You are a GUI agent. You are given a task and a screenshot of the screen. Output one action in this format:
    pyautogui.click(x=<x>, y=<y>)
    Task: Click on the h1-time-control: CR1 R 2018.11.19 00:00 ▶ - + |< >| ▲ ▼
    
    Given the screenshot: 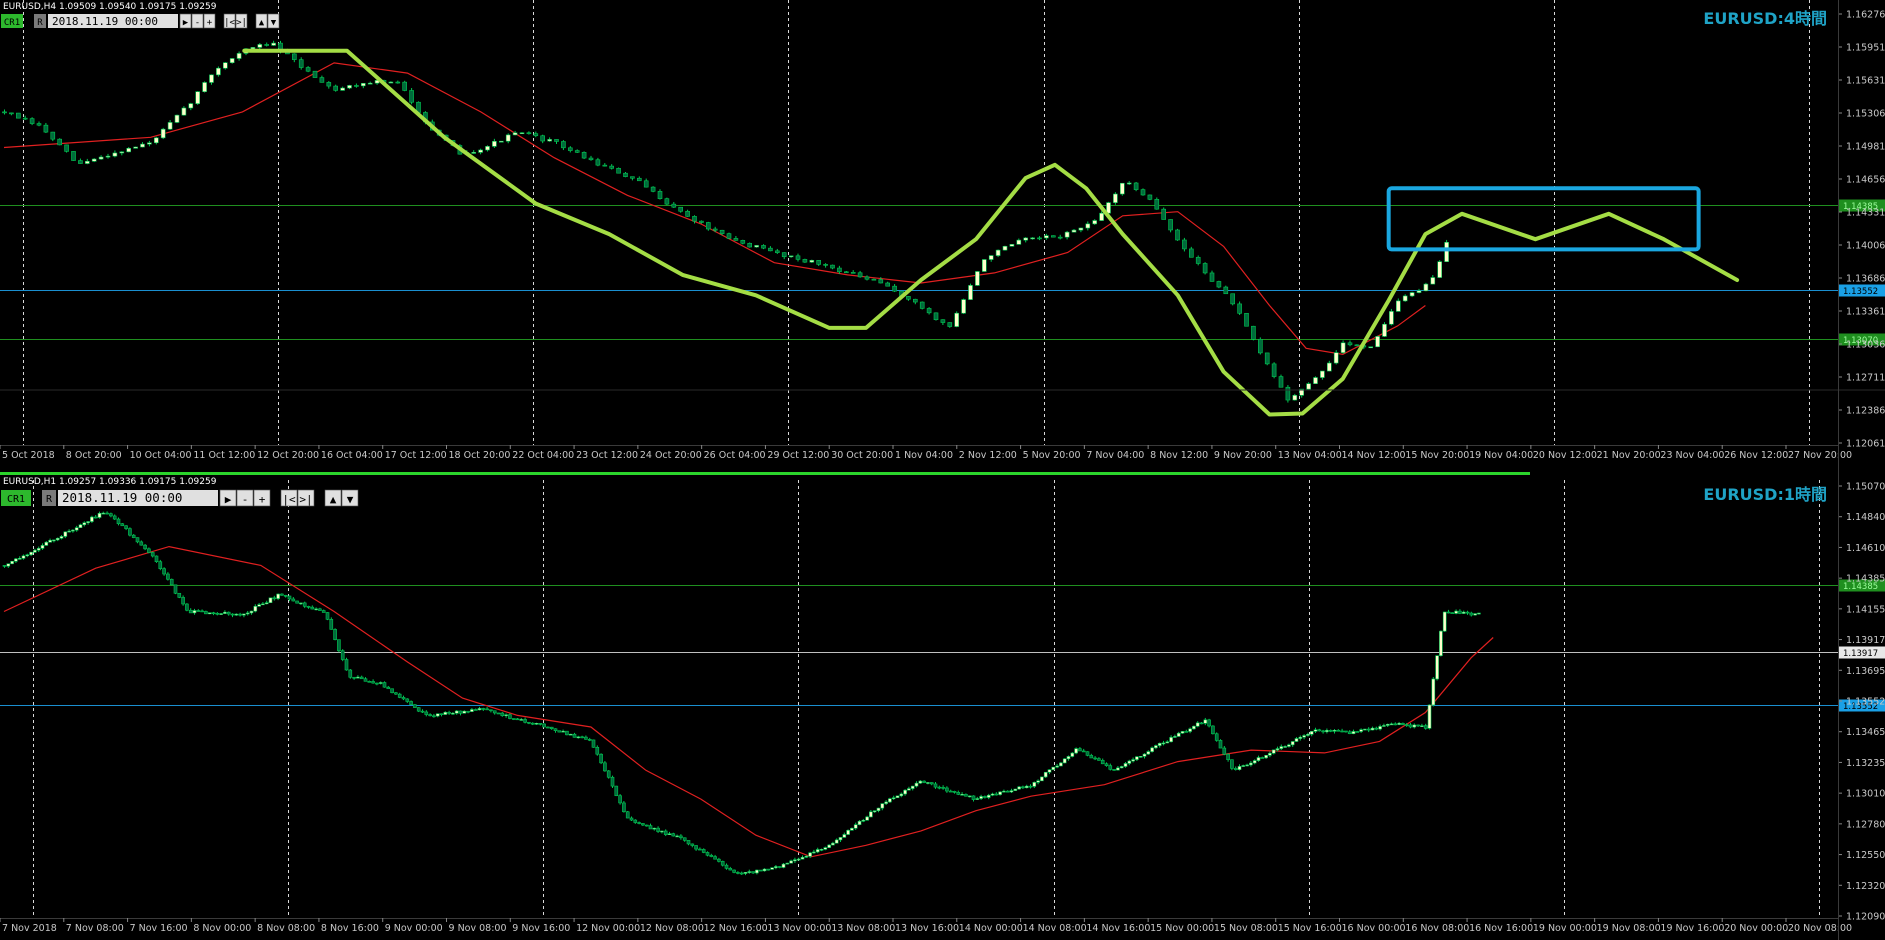 What is the action you would take?
    pyautogui.click(x=180, y=498)
    